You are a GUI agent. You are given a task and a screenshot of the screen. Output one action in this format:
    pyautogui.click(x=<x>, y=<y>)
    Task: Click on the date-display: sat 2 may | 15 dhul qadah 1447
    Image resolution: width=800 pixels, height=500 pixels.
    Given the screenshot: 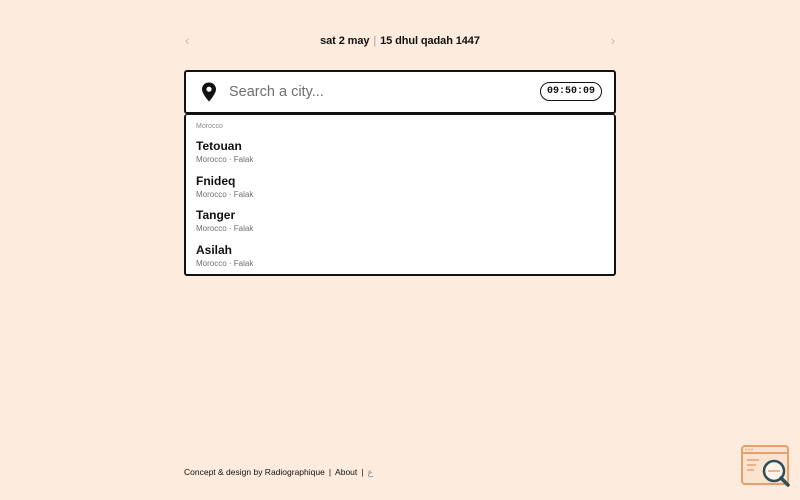 What is the action you would take?
    pyautogui.click(x=400, y=41)
    